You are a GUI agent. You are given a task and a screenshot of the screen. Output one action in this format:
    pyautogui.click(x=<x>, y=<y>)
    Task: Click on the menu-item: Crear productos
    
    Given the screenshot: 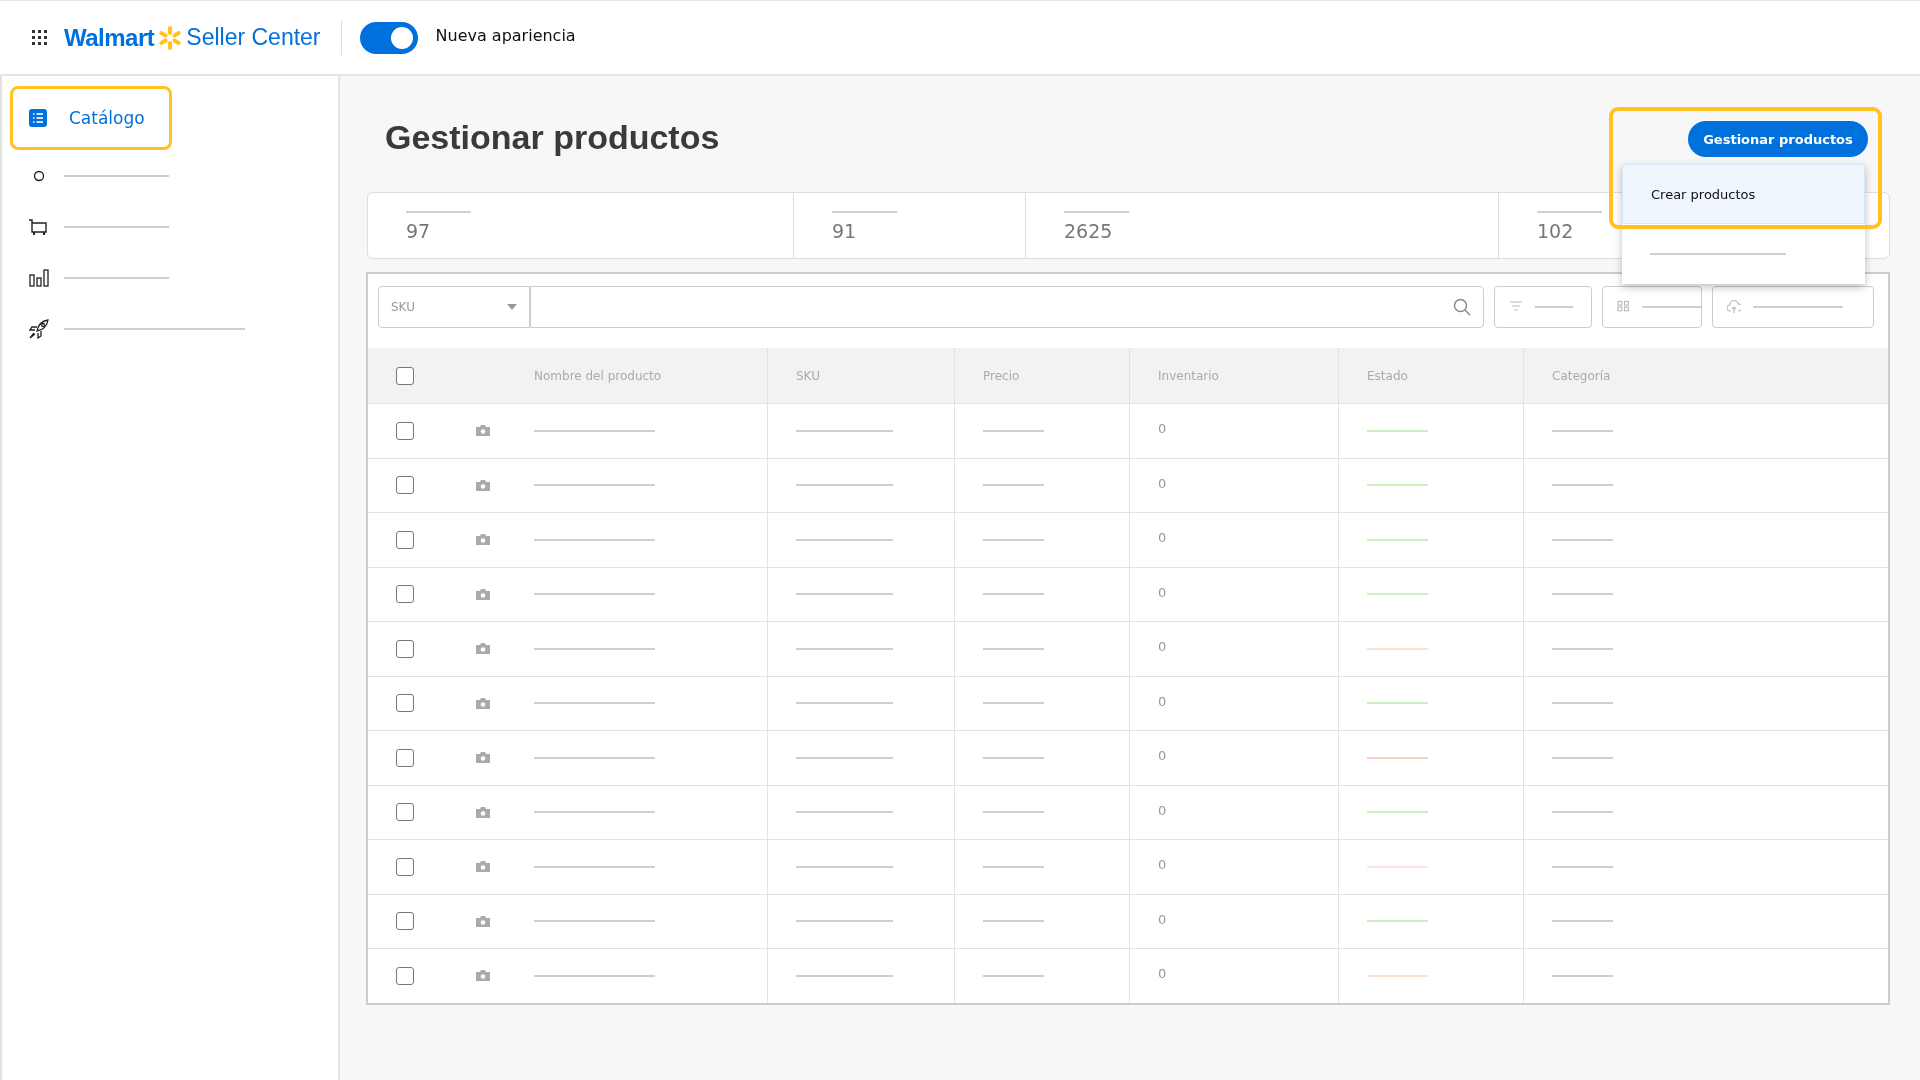 What is the action you would take?
    pyautogui.click(x=1743, y=194)
    